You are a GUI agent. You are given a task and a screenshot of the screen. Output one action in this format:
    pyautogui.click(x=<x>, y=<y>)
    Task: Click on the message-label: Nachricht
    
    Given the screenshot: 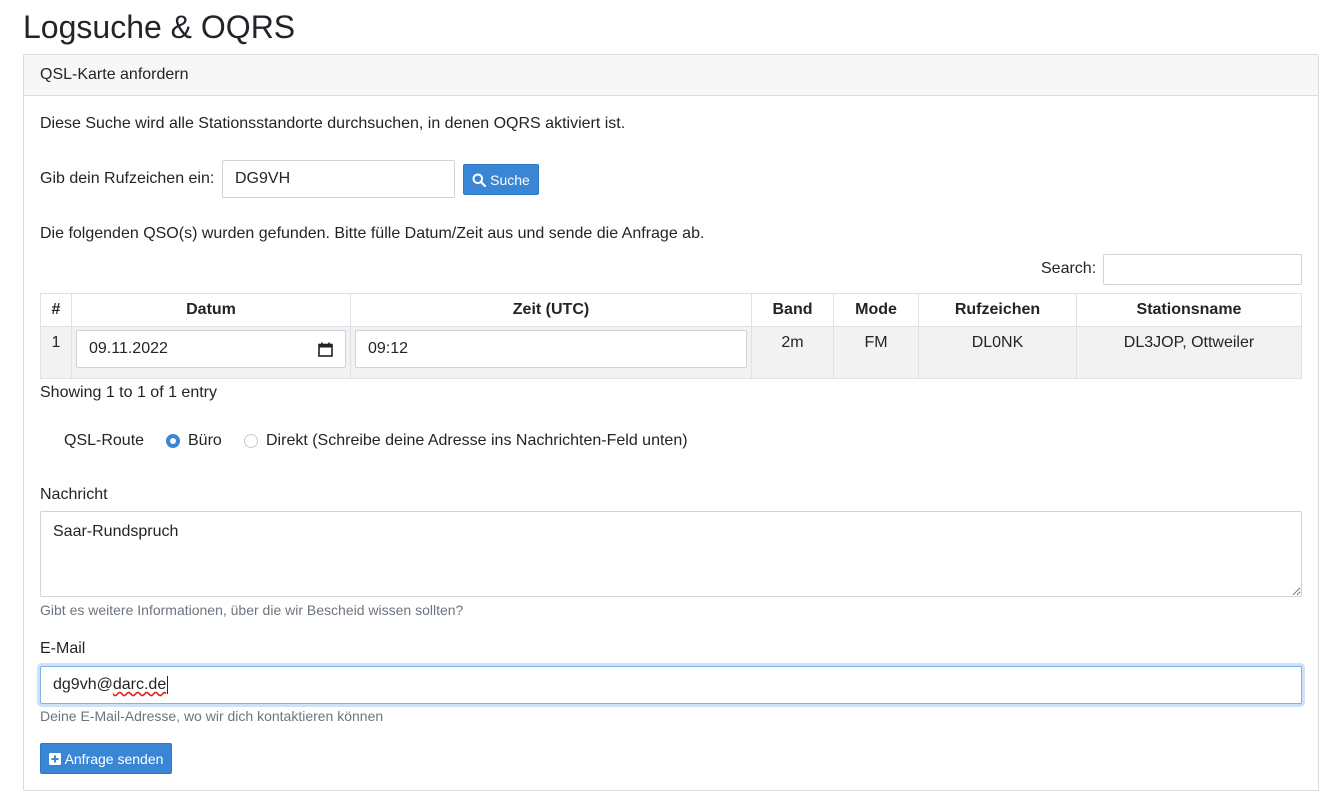 What is the action you would take?
    pyautogui.click(x=74, y=494)
    